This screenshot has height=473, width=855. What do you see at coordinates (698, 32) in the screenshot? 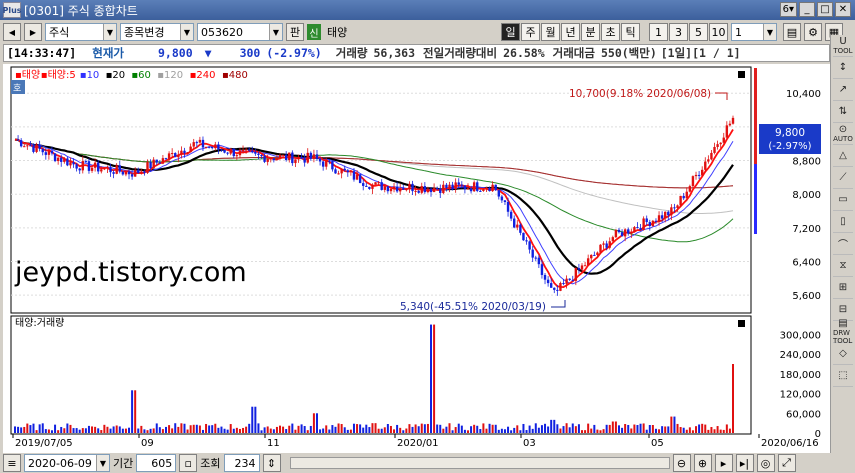
I see `interval-button: 5` at bounding box center [698, 32].